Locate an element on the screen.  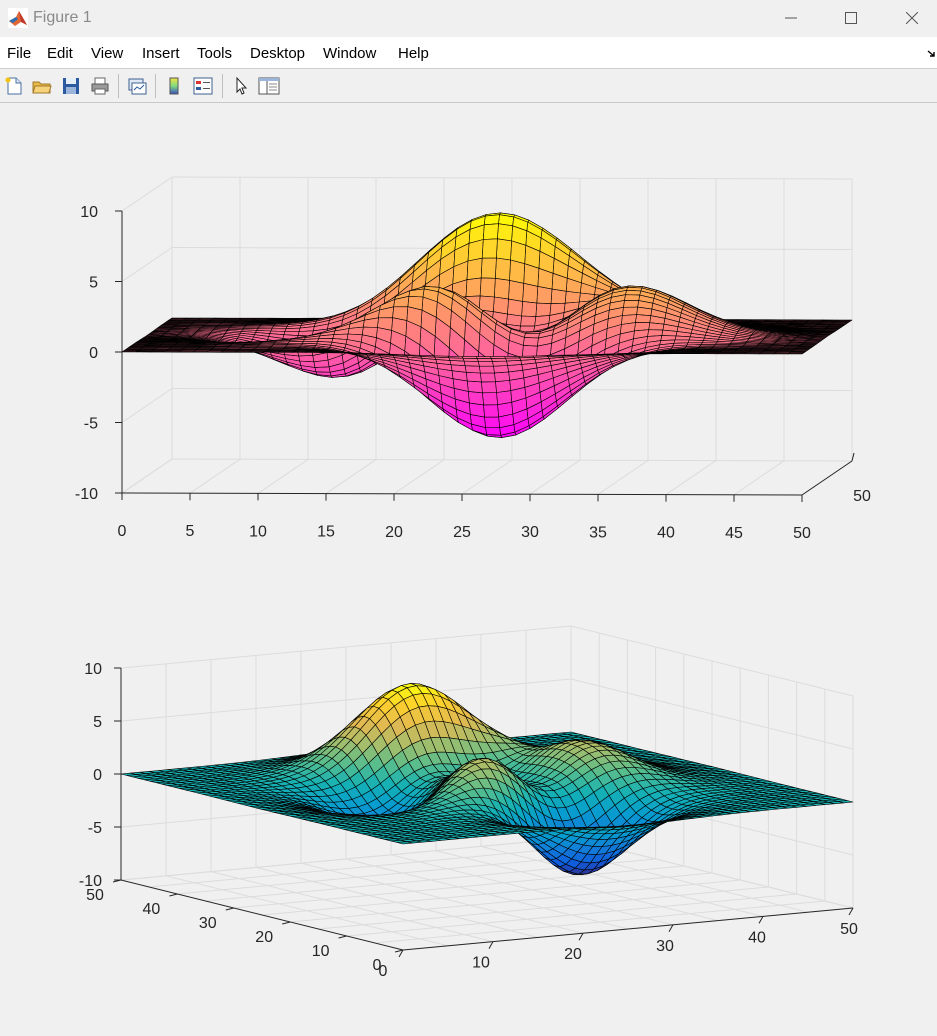
x-tick-label: 0 is located at coordinates (122, 531).